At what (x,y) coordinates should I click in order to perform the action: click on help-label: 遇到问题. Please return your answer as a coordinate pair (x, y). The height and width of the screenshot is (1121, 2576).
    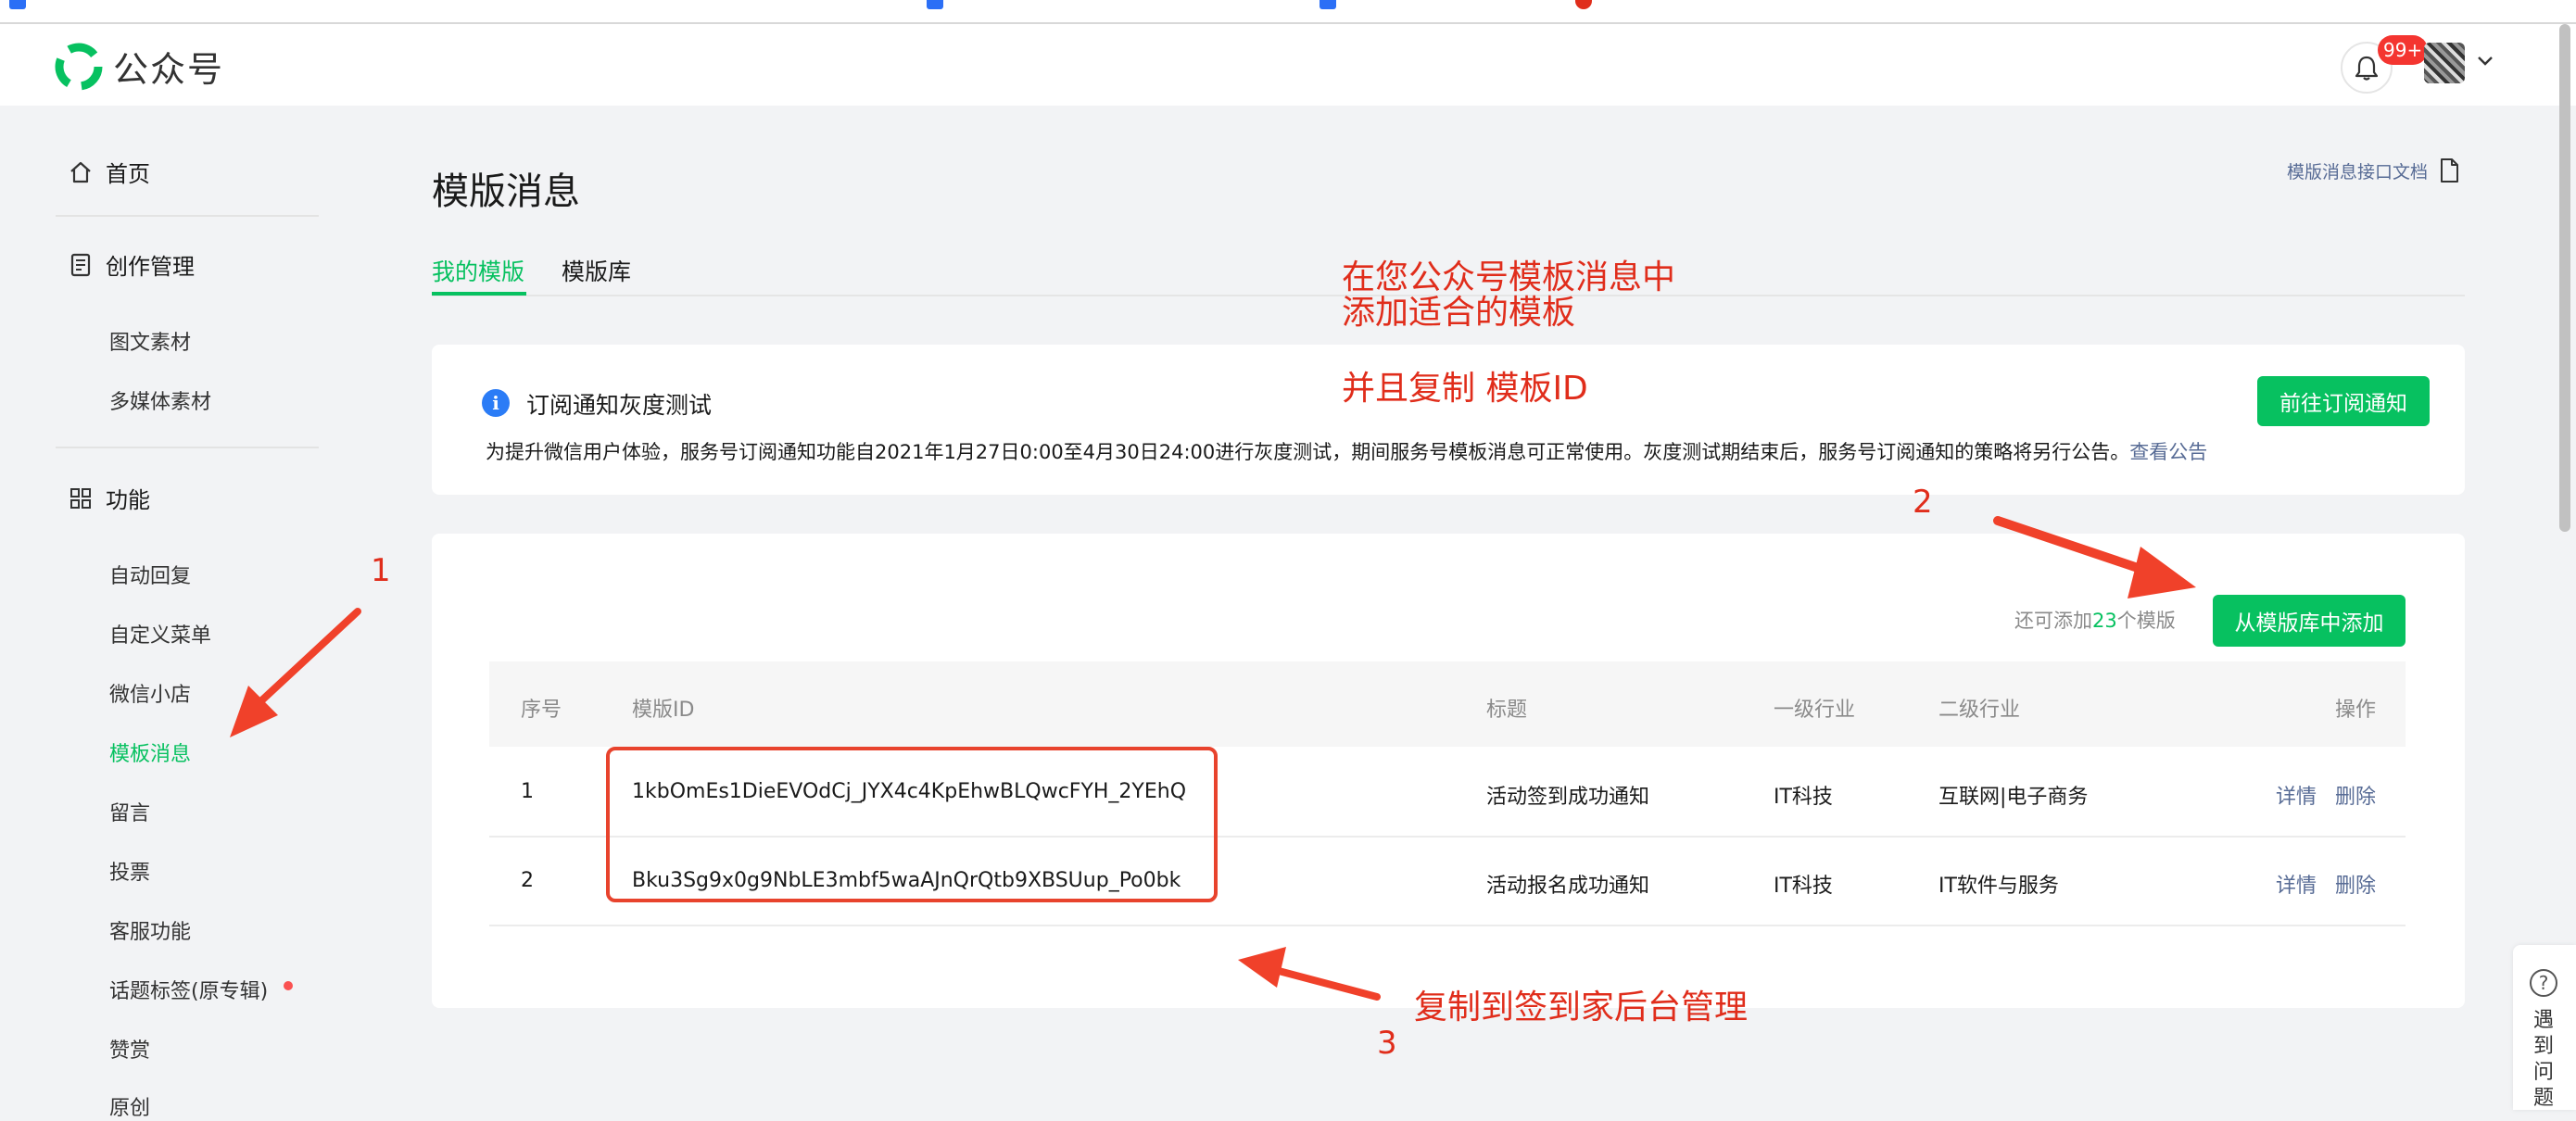
    Looking at the image, I should click on (2545, 1060).